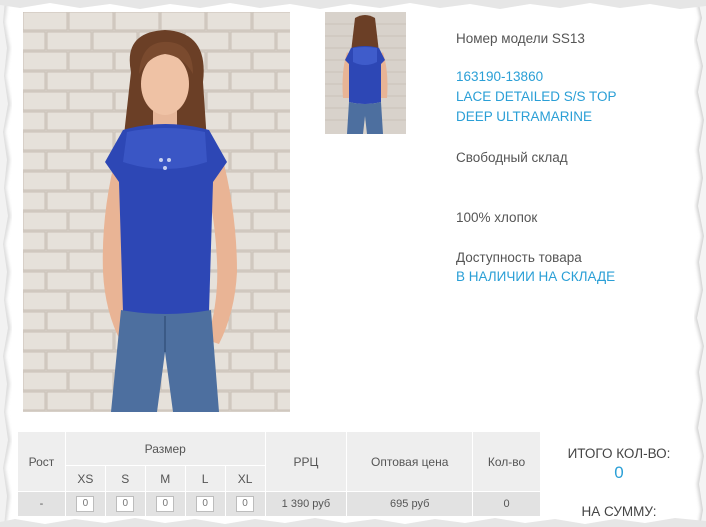 The image size is (706, 527). What do you see at coordinates (165, 448) in the screenshot?
I see `header-size: Размер` at bounding box center [165, 448].